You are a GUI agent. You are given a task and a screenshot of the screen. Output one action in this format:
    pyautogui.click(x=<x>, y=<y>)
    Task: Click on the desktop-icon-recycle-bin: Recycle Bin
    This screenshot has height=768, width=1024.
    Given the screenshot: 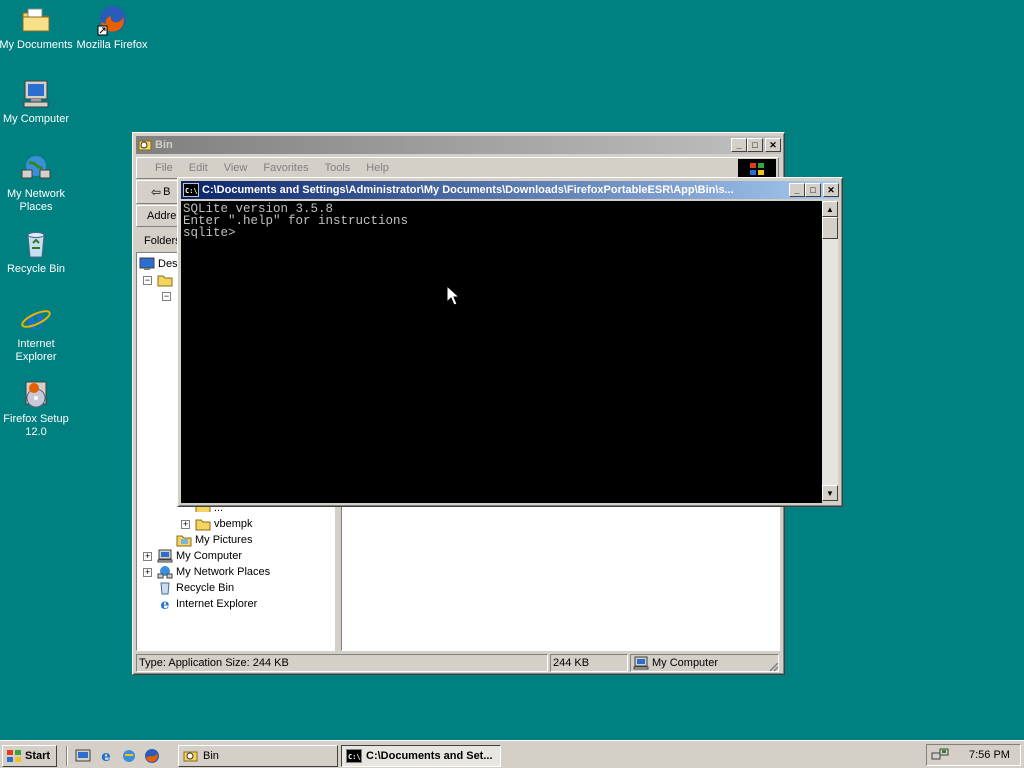 What is the action you would take?
    pyautogui.click(x=37, y=252)
    